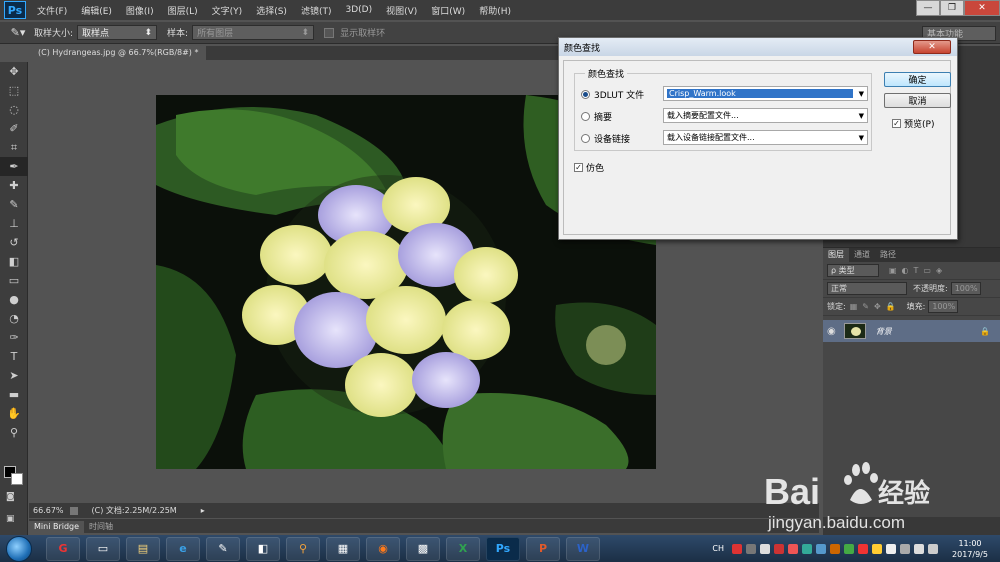 The width and height of the screenshot is (1000, 562). I want to click on eraser-tool-icon: ◧, so click(14, 261).